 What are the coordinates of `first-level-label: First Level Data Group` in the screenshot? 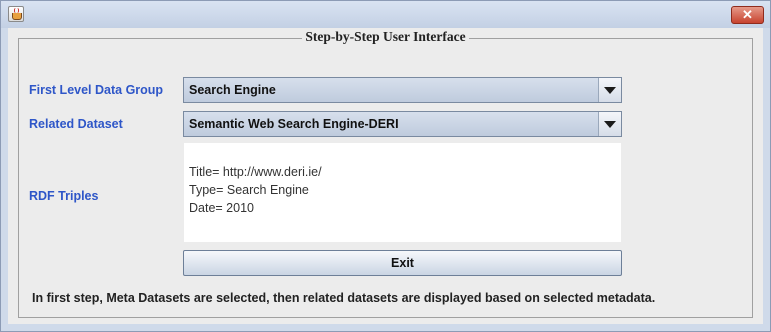 It's located at (96, 90).